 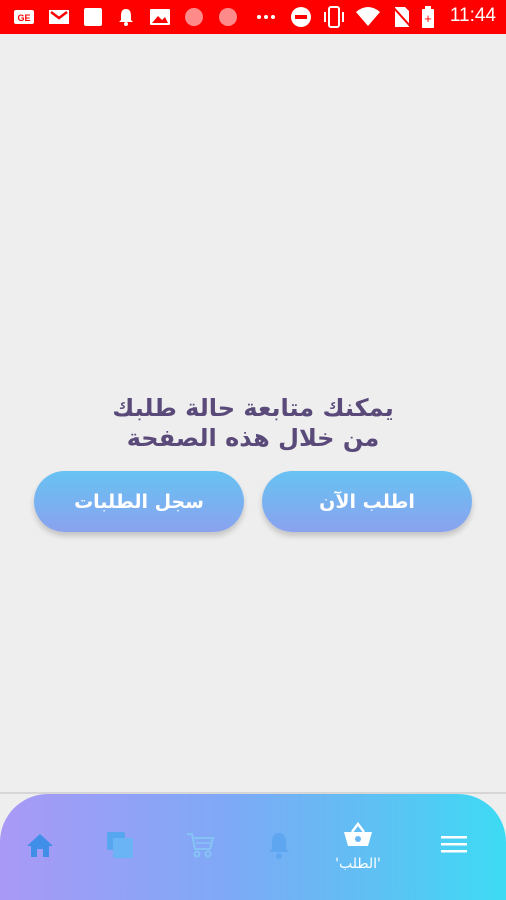 What do you see at coordinates (367, 501) in the screenshot?
I see `order-now-button: اطلب الآن` at bounding box center [367, 501].